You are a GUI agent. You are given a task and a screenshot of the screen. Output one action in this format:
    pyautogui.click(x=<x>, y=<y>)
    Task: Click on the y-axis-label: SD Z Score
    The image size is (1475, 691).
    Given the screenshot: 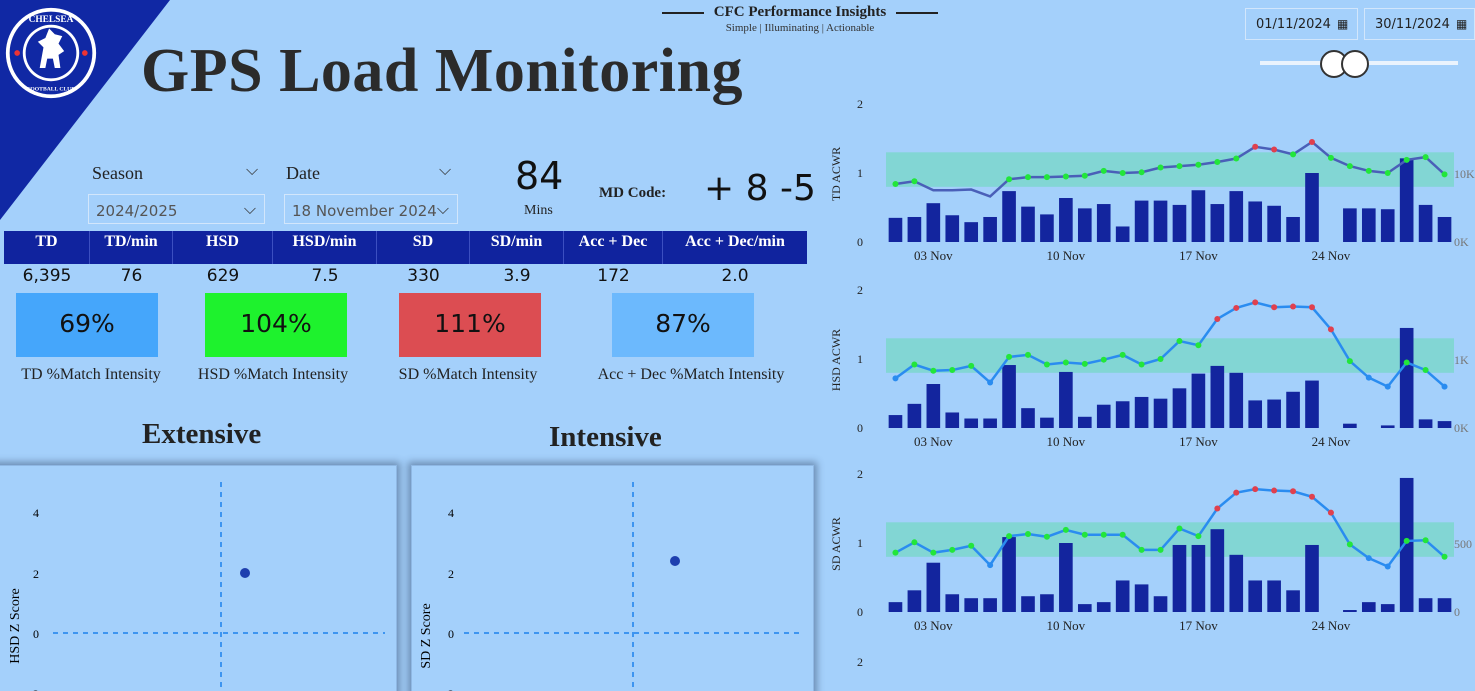 What is the action you would take?
    pyautogui.click(x=426, y=635)
    